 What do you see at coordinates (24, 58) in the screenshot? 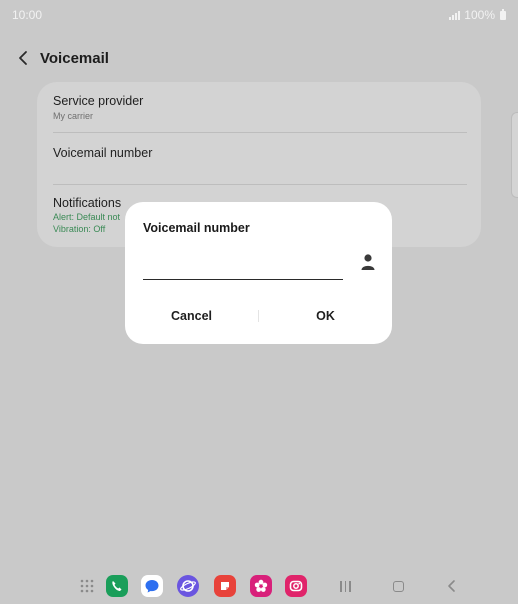
I see `back-arrow-icon` at bounding box center [24, 58].